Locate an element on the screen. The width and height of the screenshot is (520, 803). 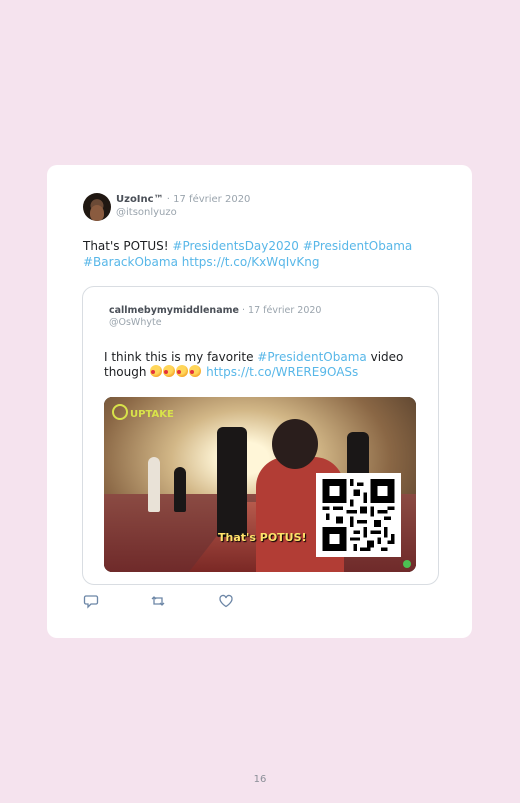
author-avatar is located at coordinates (97, 207).